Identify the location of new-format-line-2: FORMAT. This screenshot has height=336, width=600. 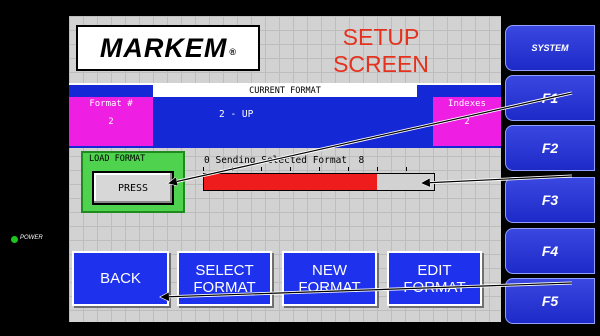
(329, 287).